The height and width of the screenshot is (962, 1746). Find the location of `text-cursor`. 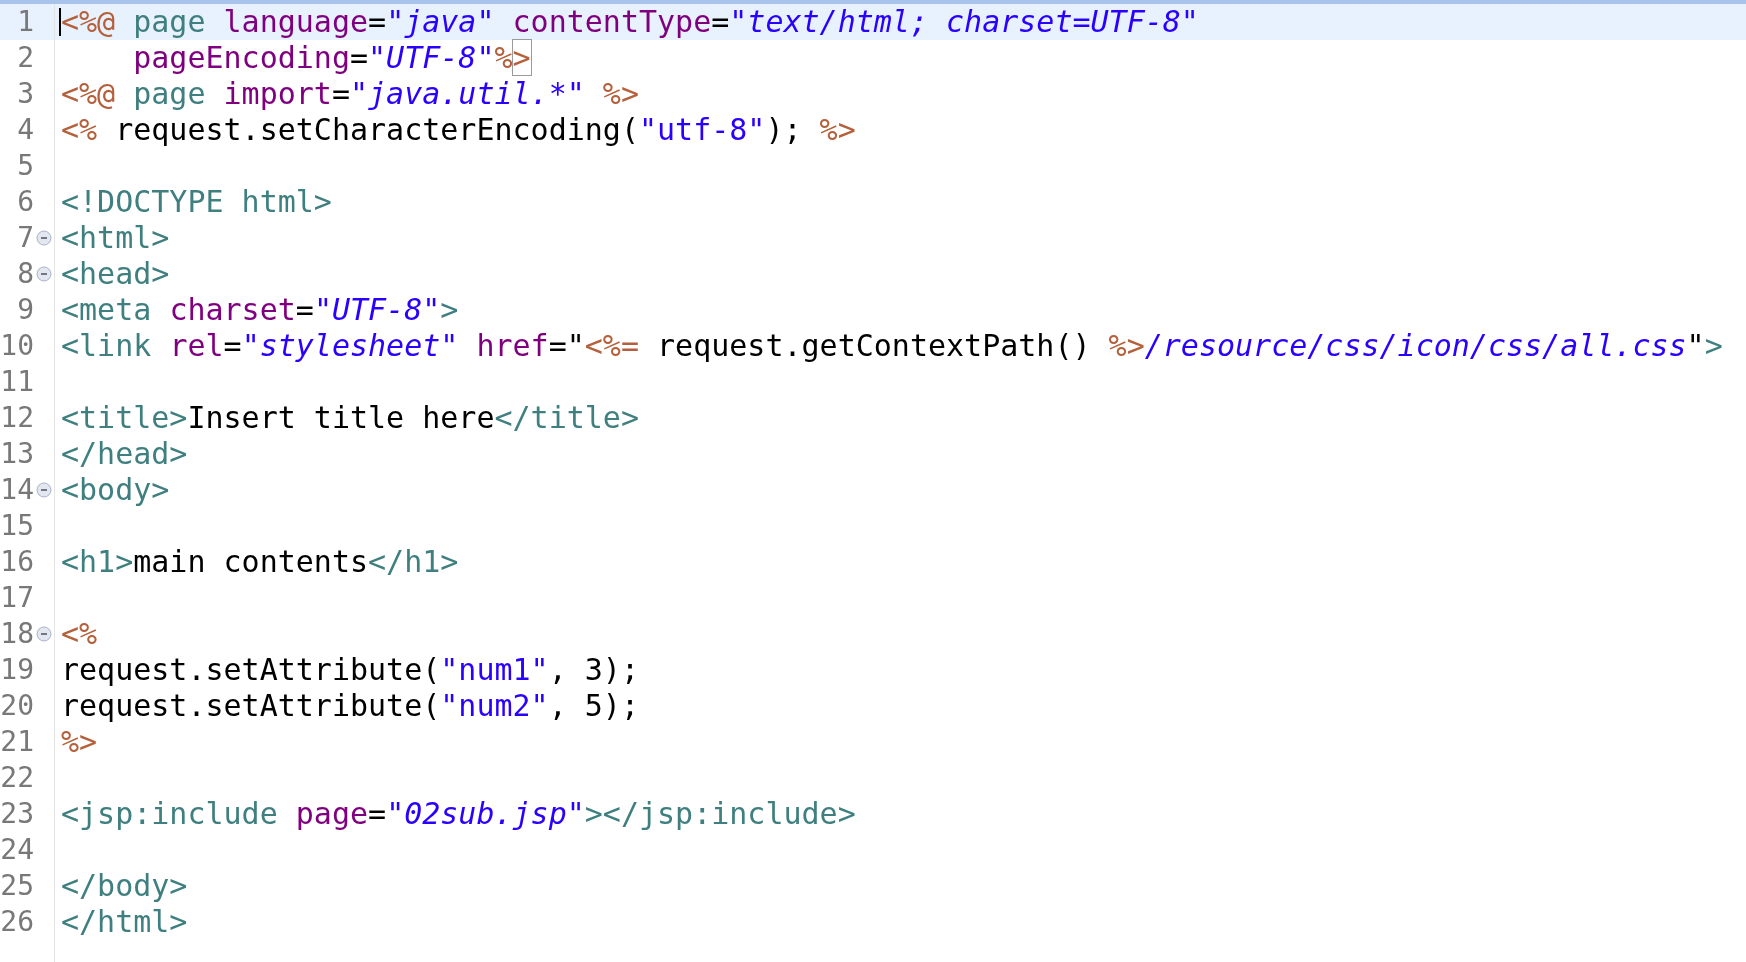

text-cursor is located at coordinates (60, 22).